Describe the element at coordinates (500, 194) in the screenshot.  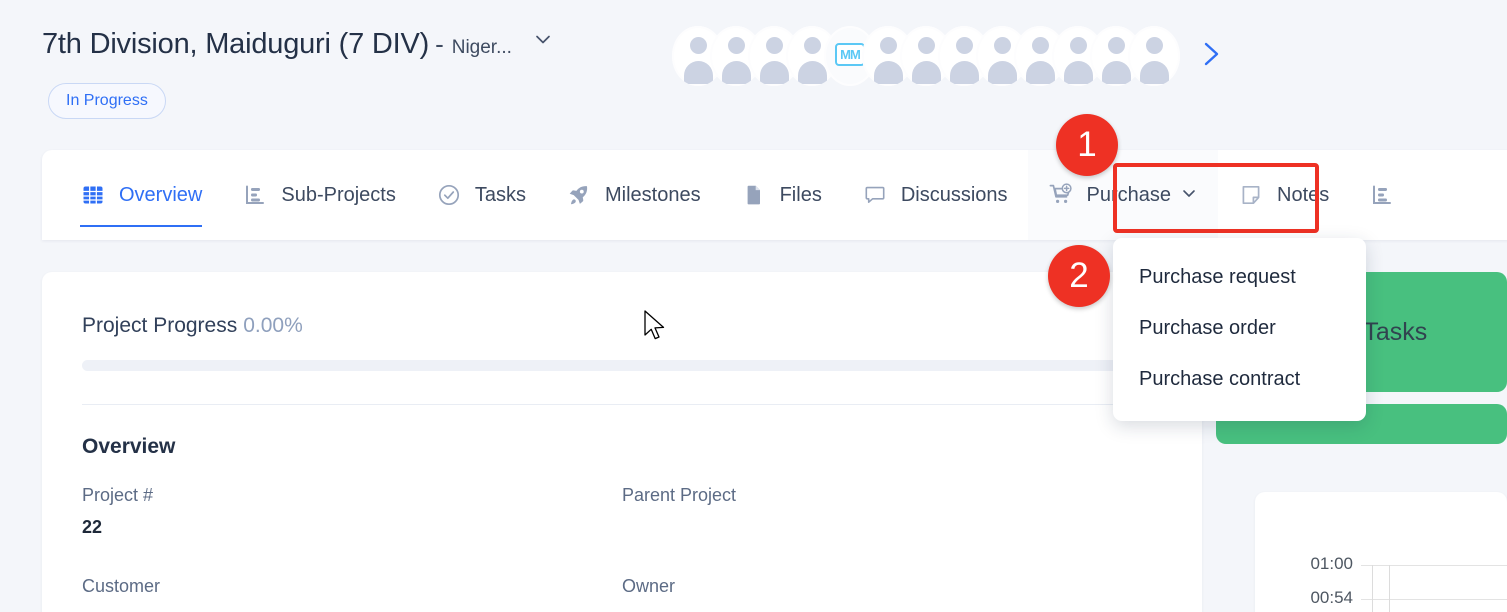
I see `tab-label: Tasks` at that location.